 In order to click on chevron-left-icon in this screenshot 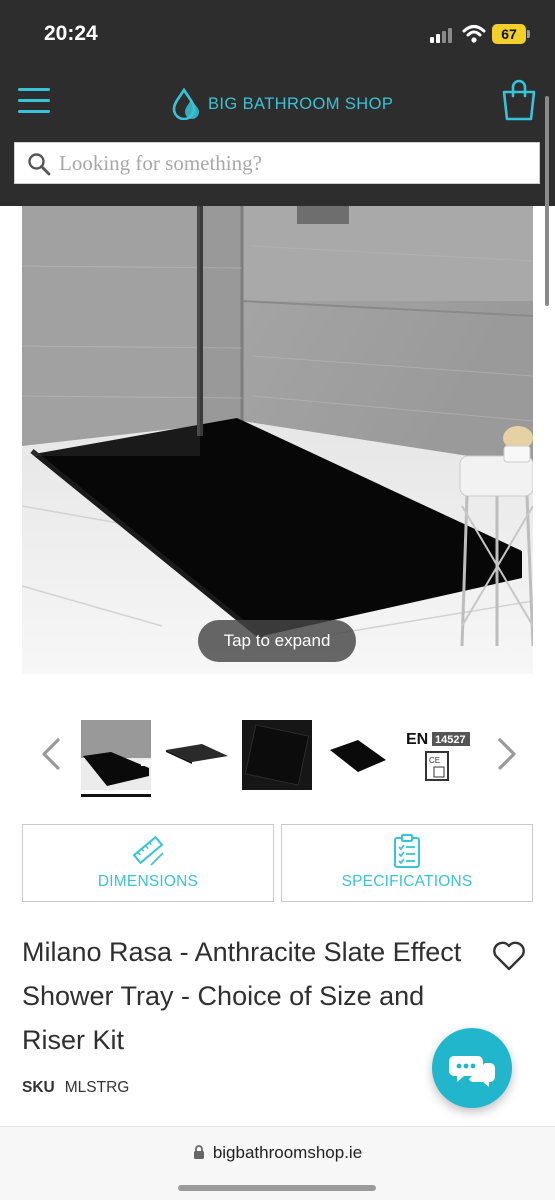, I will do `click(51, 754)`.